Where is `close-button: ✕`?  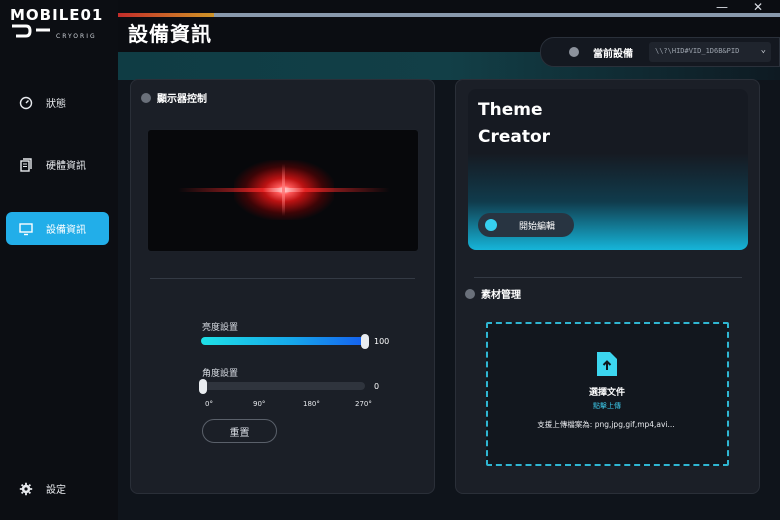 close-button: ✕ is located at coordinates (758, 7).